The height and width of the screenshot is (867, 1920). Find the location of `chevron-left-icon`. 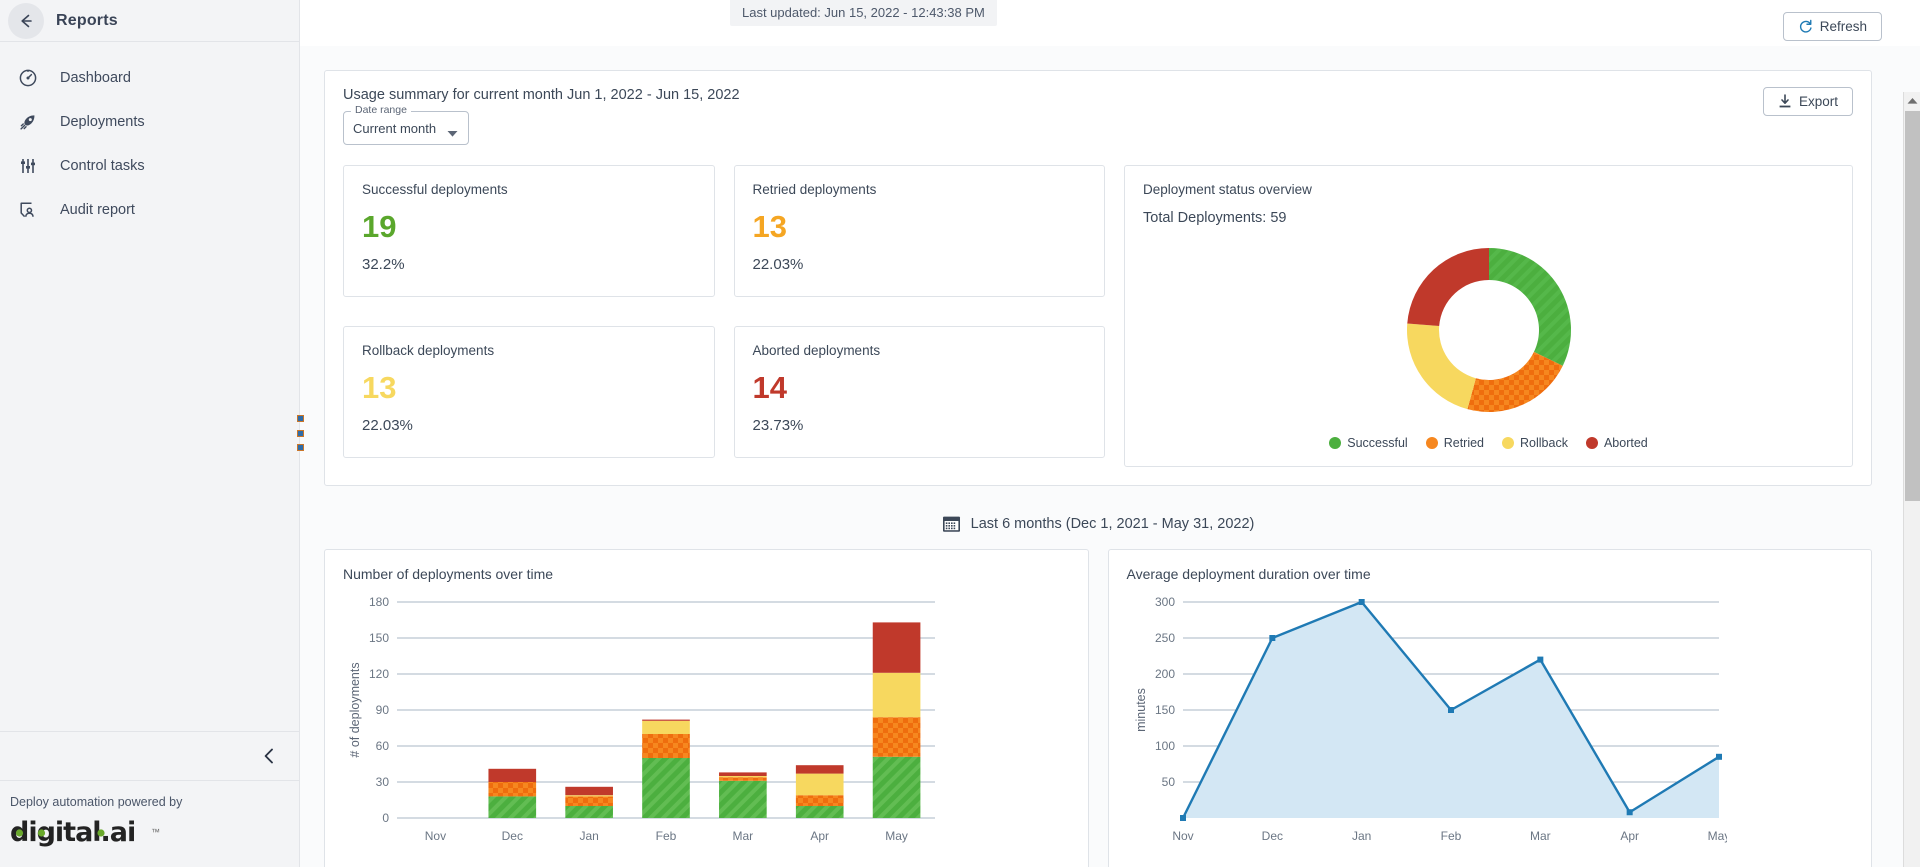

chevron-left-icon is located at coordinates (268, 756).